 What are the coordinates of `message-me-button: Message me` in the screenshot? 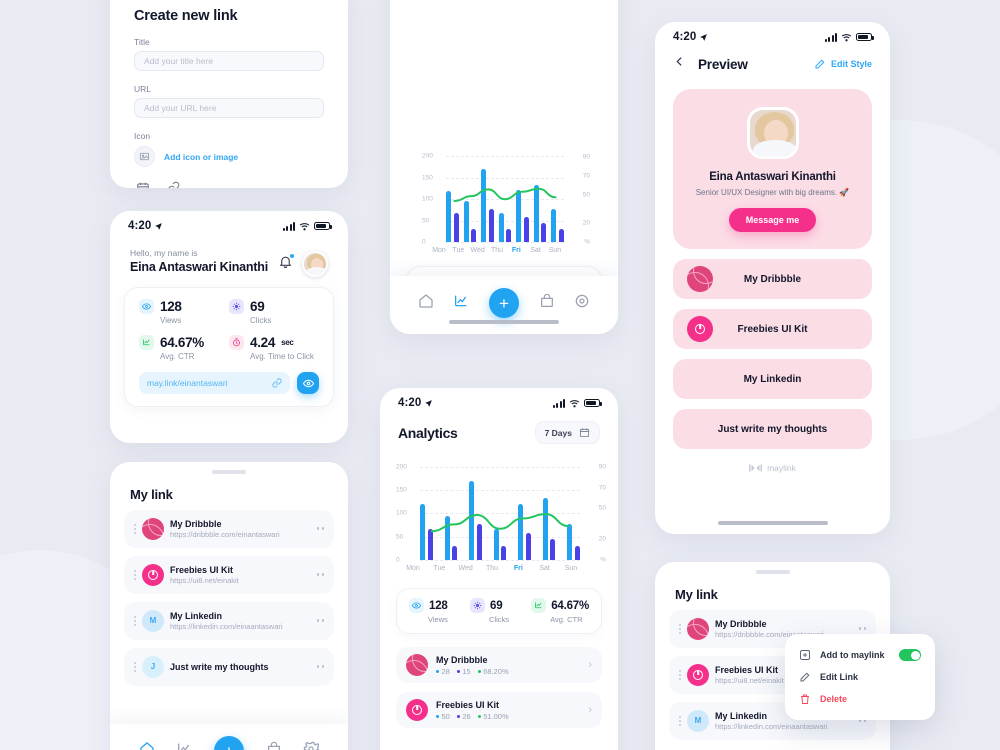 It's located at (772, 220).